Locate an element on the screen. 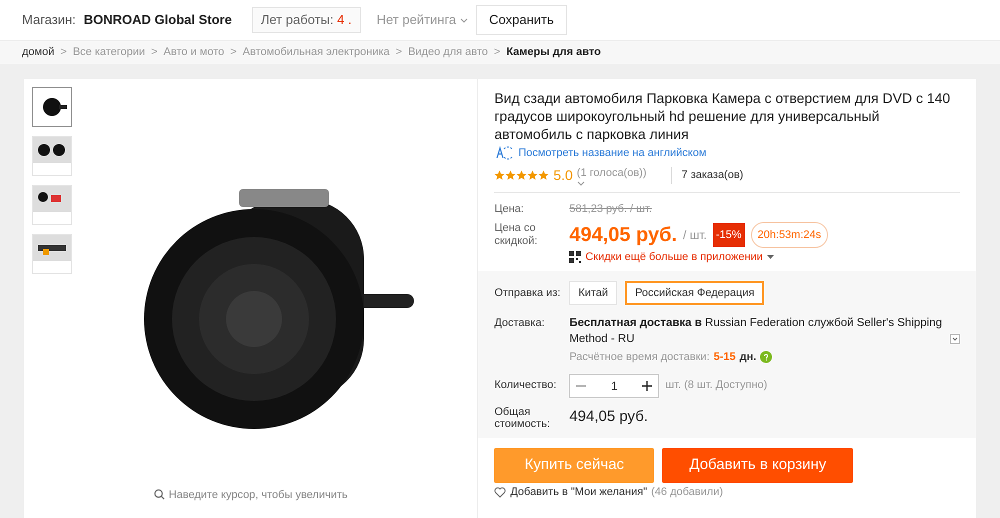 This screenshot has width=1000, height=518. votes-dropdown: (1 голоса(ов)) is located at coordinates (611, 175).